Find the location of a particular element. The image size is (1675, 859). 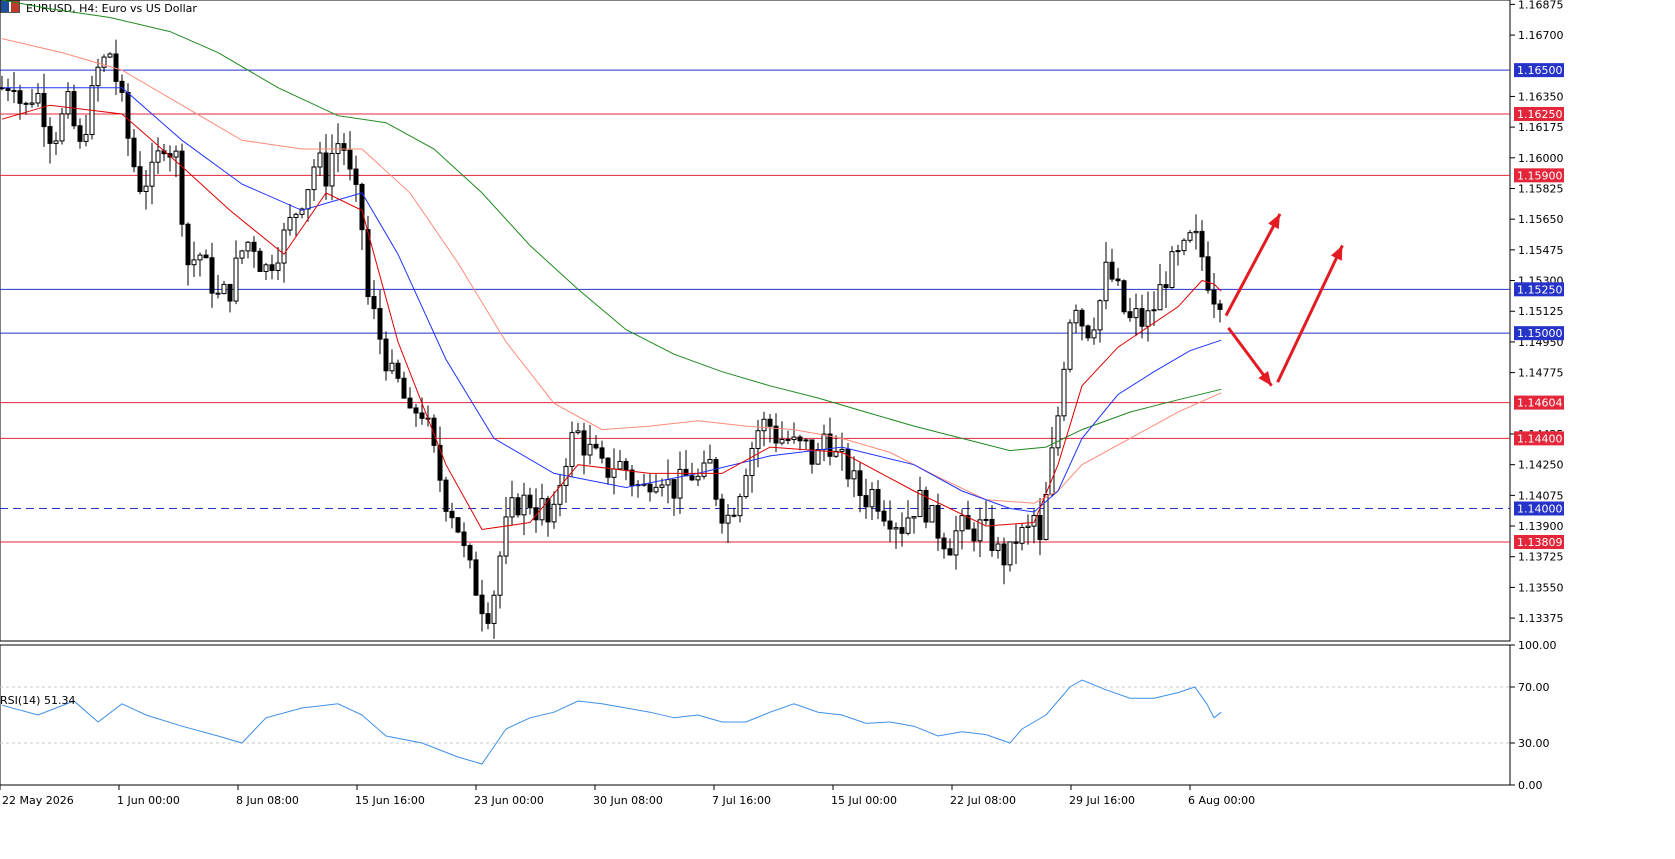

level-label-6: 1.14400 is located at coordinates (1539, 438).